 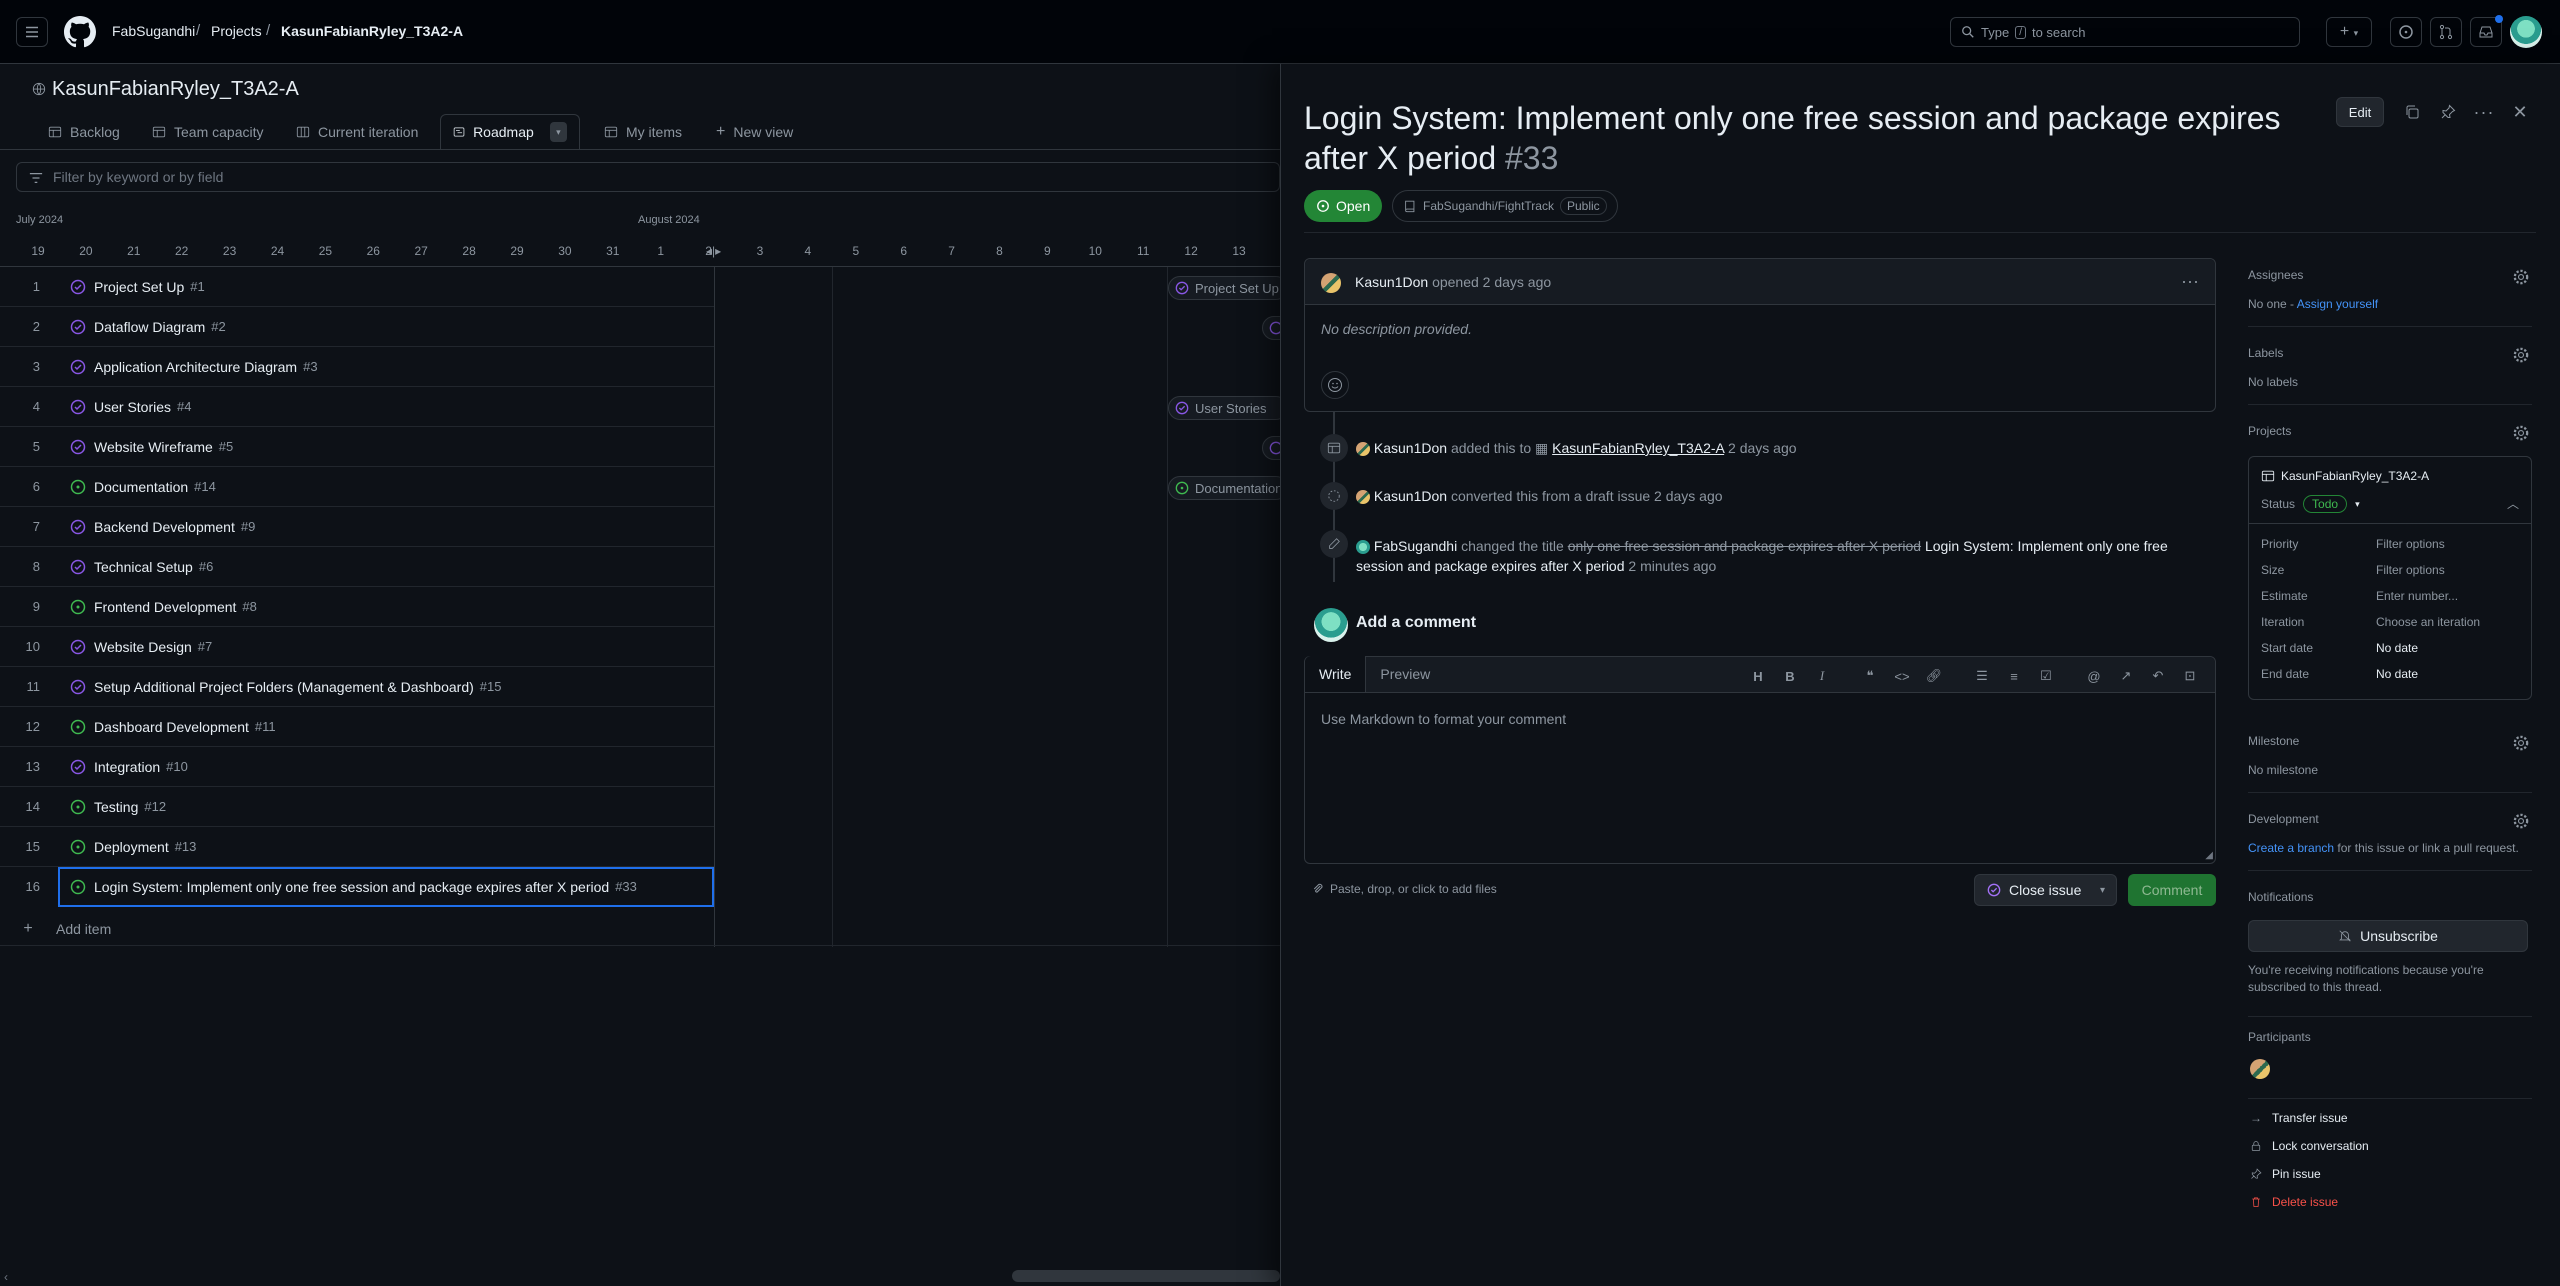 What do you see at coordinates (143, 647) in the screenshot?
I see `row-title: Website Design` at bounding box center [143, 647].